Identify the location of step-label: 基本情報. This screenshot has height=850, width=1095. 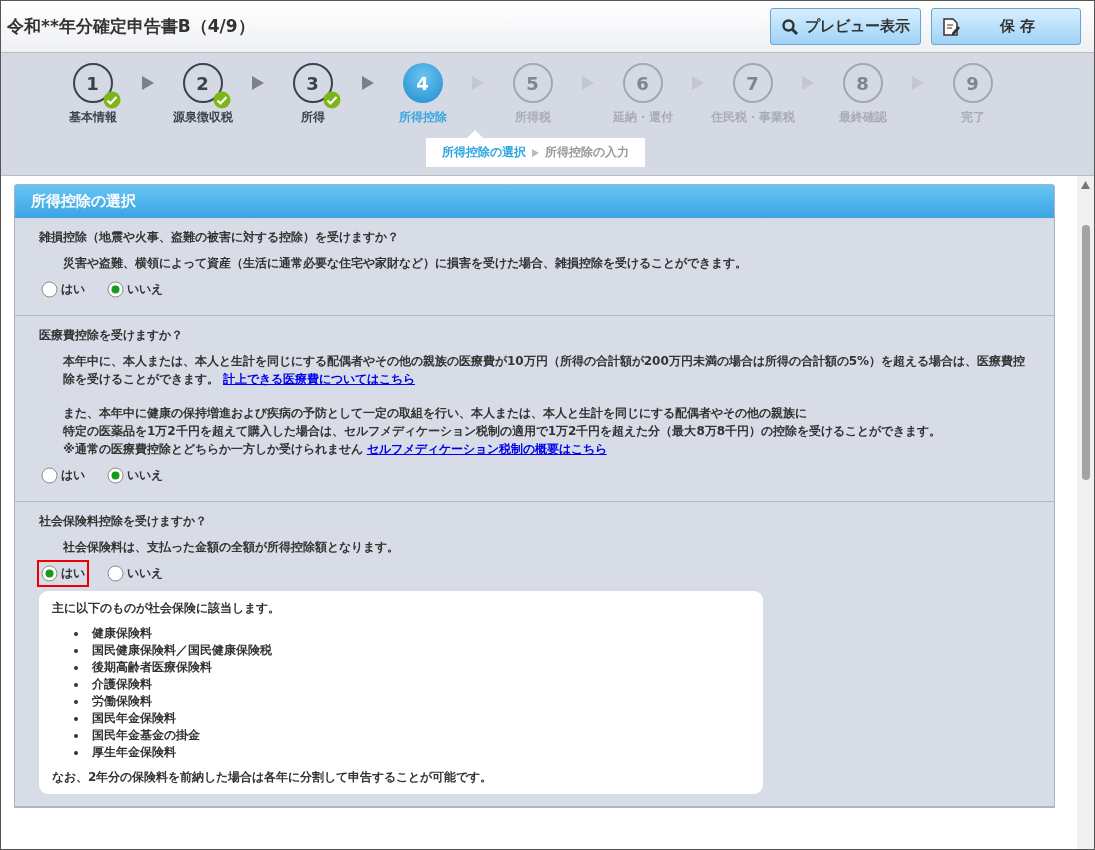
(92, 117).